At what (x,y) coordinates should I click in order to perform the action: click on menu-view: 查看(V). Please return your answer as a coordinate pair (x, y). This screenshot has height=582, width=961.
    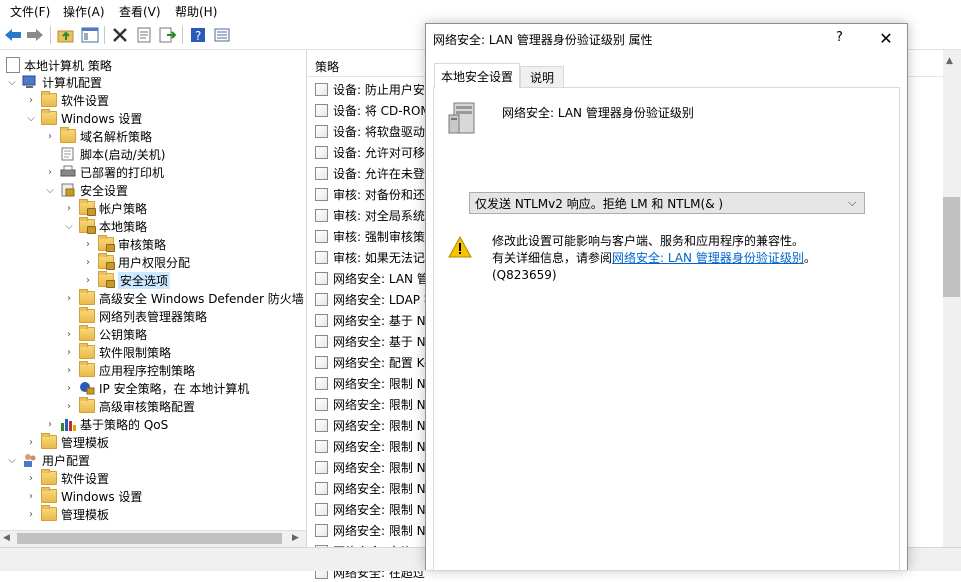
    Looking at the image, I should click on (140, 11).